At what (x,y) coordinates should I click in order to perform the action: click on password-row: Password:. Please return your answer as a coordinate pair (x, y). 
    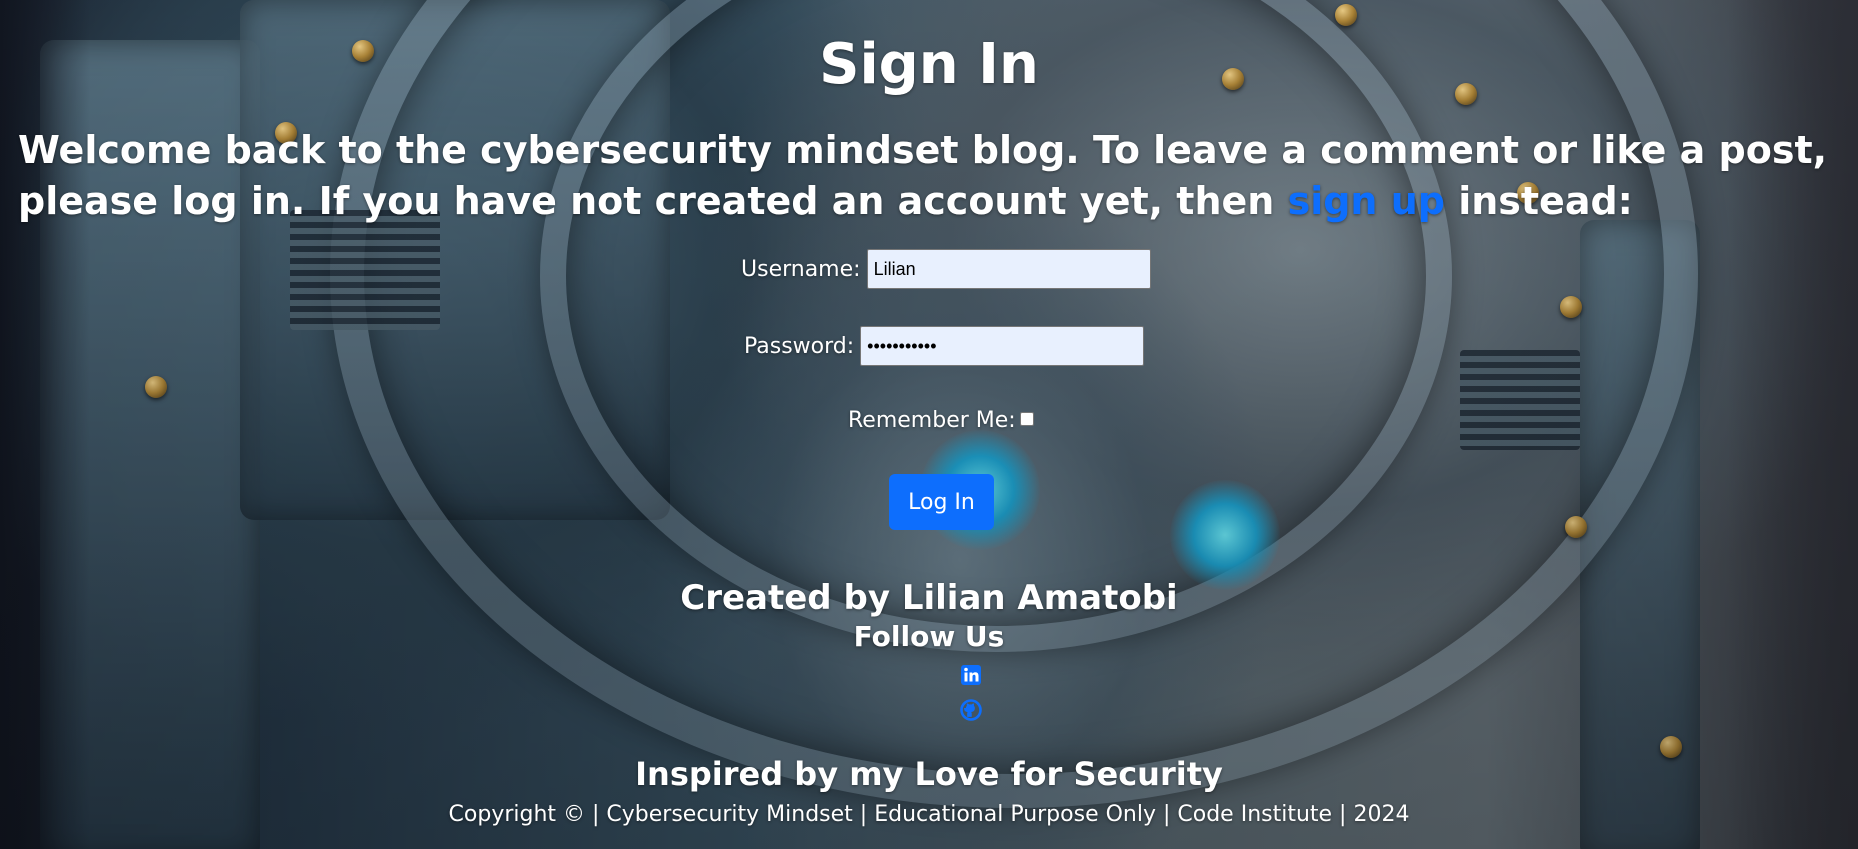
    Looking at the image, I should click on (944, 346).